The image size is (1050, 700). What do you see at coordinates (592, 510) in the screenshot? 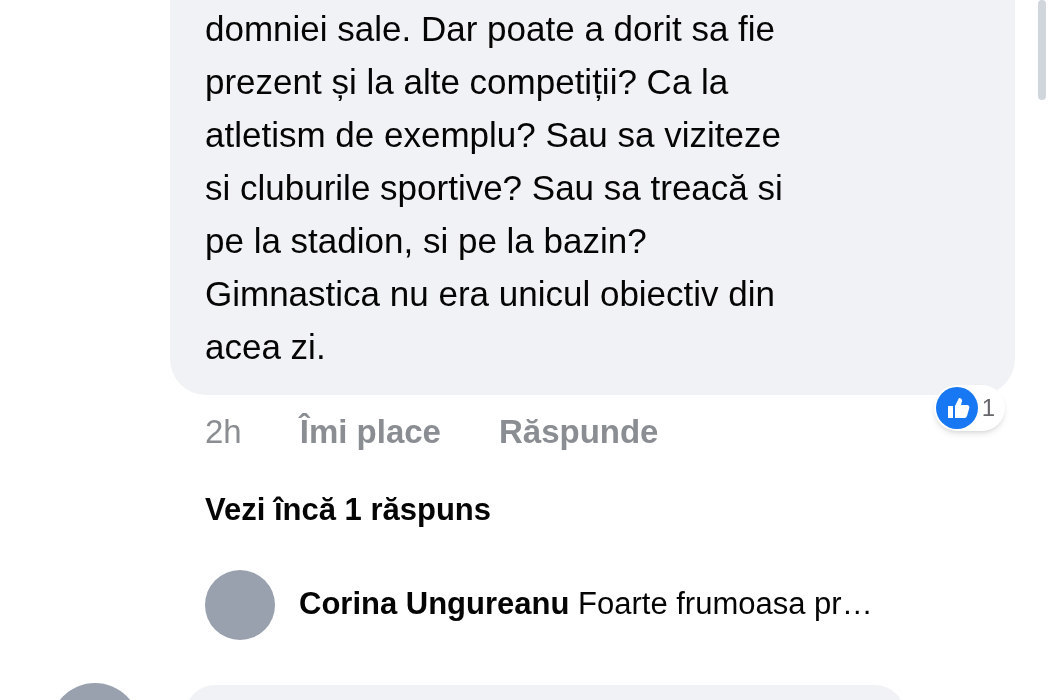
I see `more-replies-link: Vezi încă 1 răspuns` at bounding box center [592, 510].